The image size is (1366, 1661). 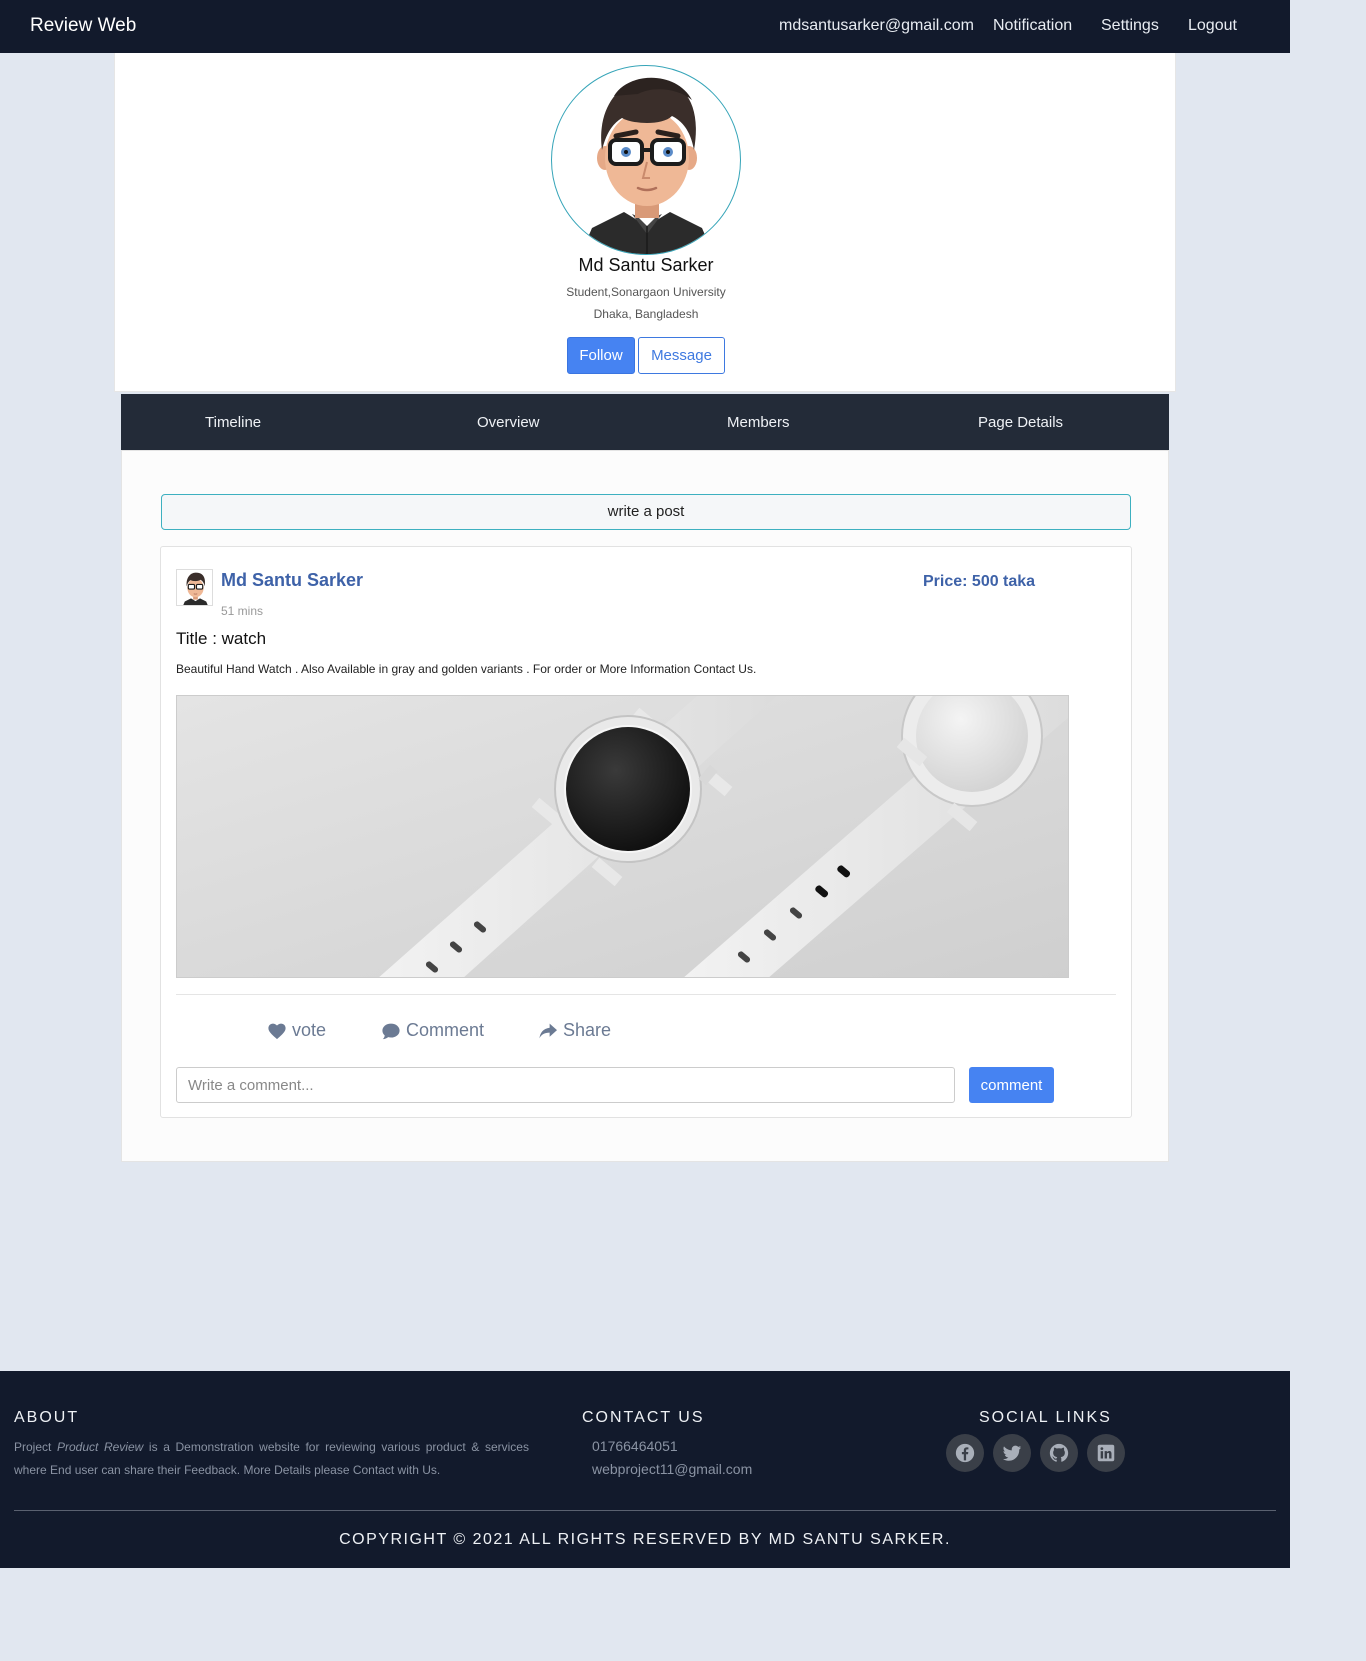 I want to click on facebook-link, so click(x=965, y=1453).